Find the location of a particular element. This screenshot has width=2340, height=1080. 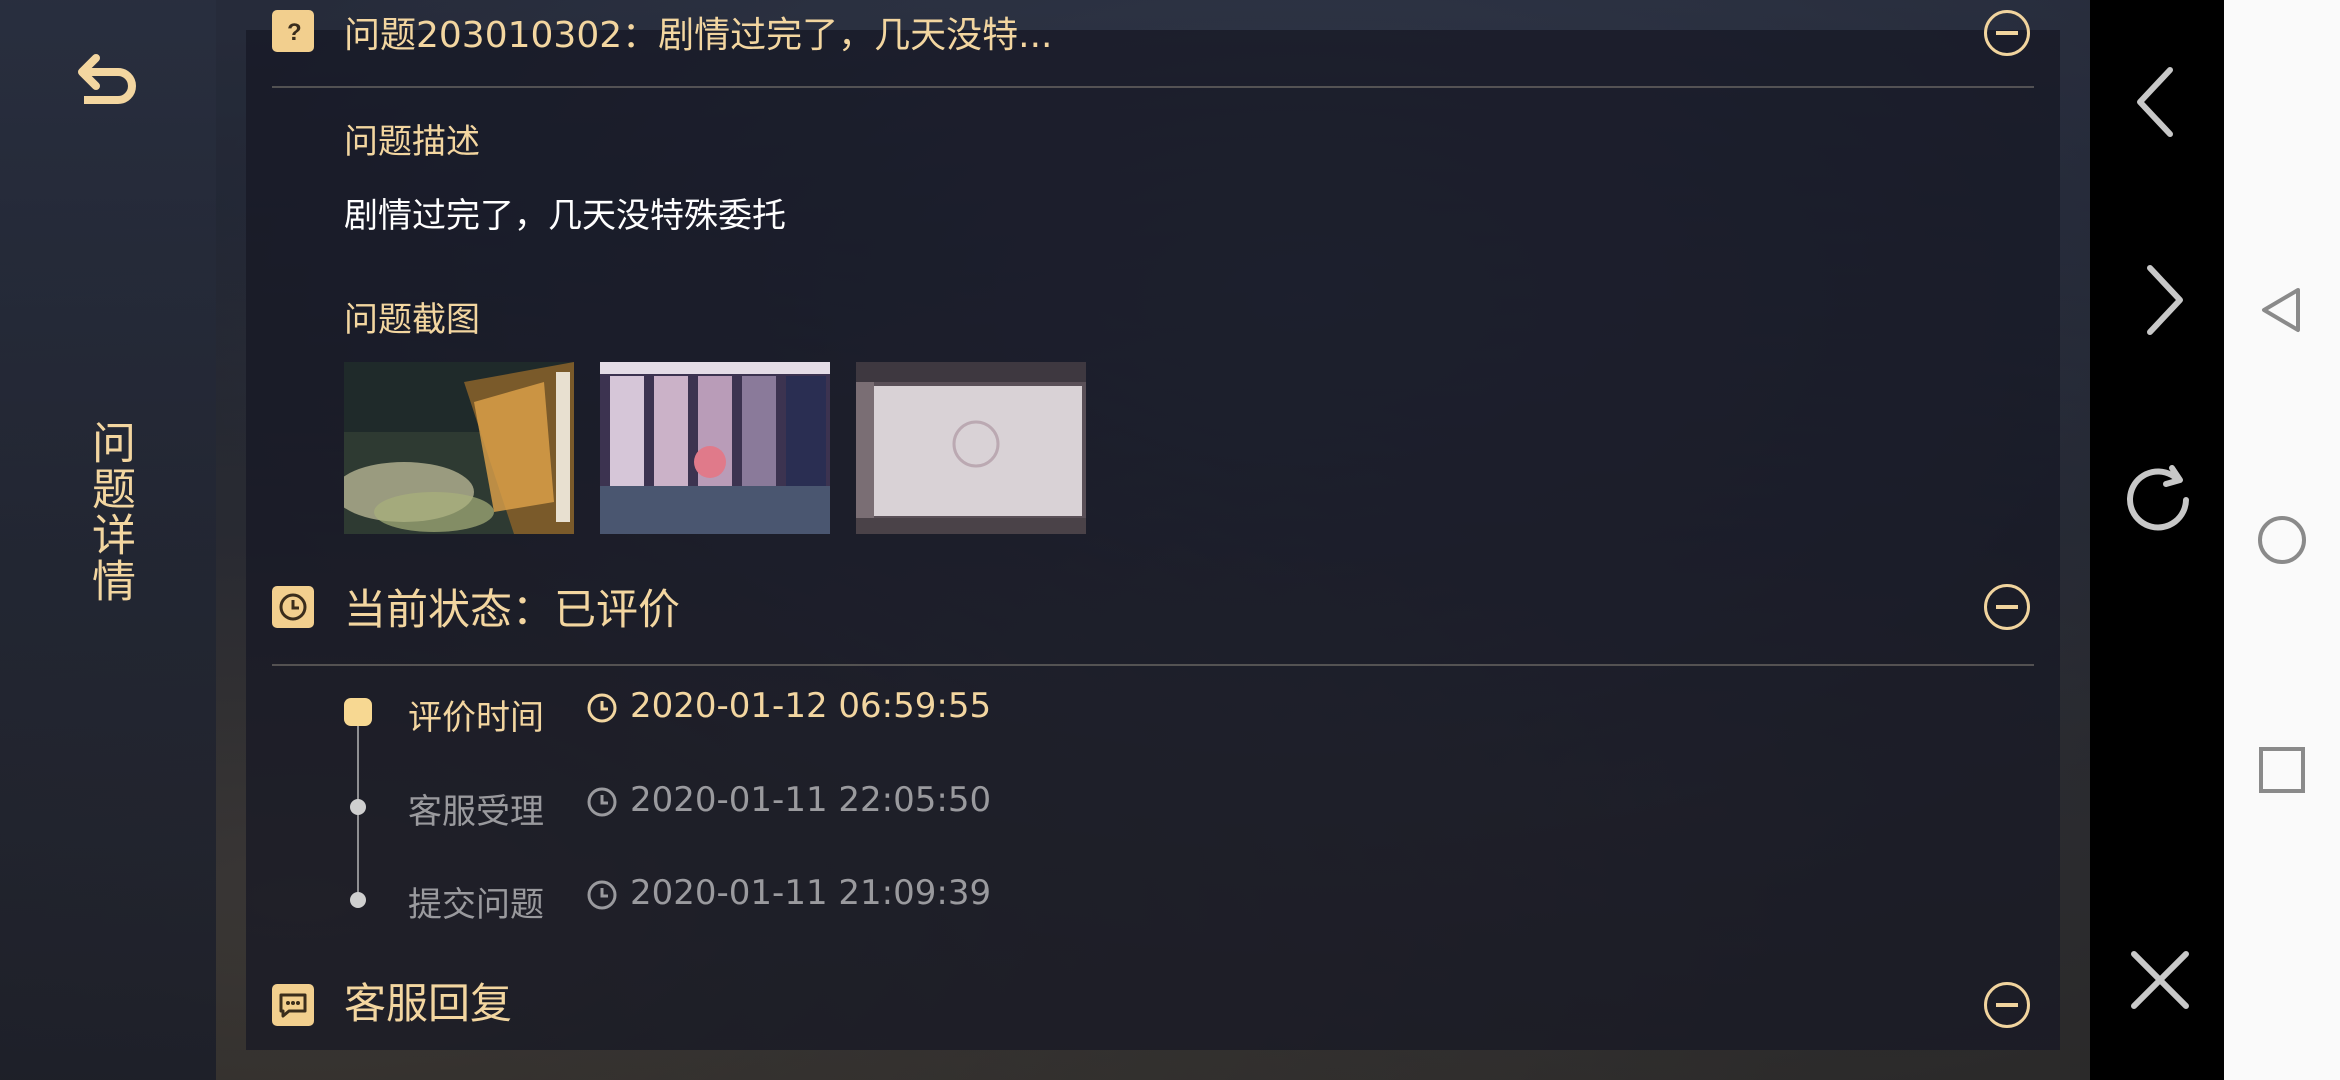

timeline-time: 2020-01-11 21:09:39 is located at coordinates (811, 893).